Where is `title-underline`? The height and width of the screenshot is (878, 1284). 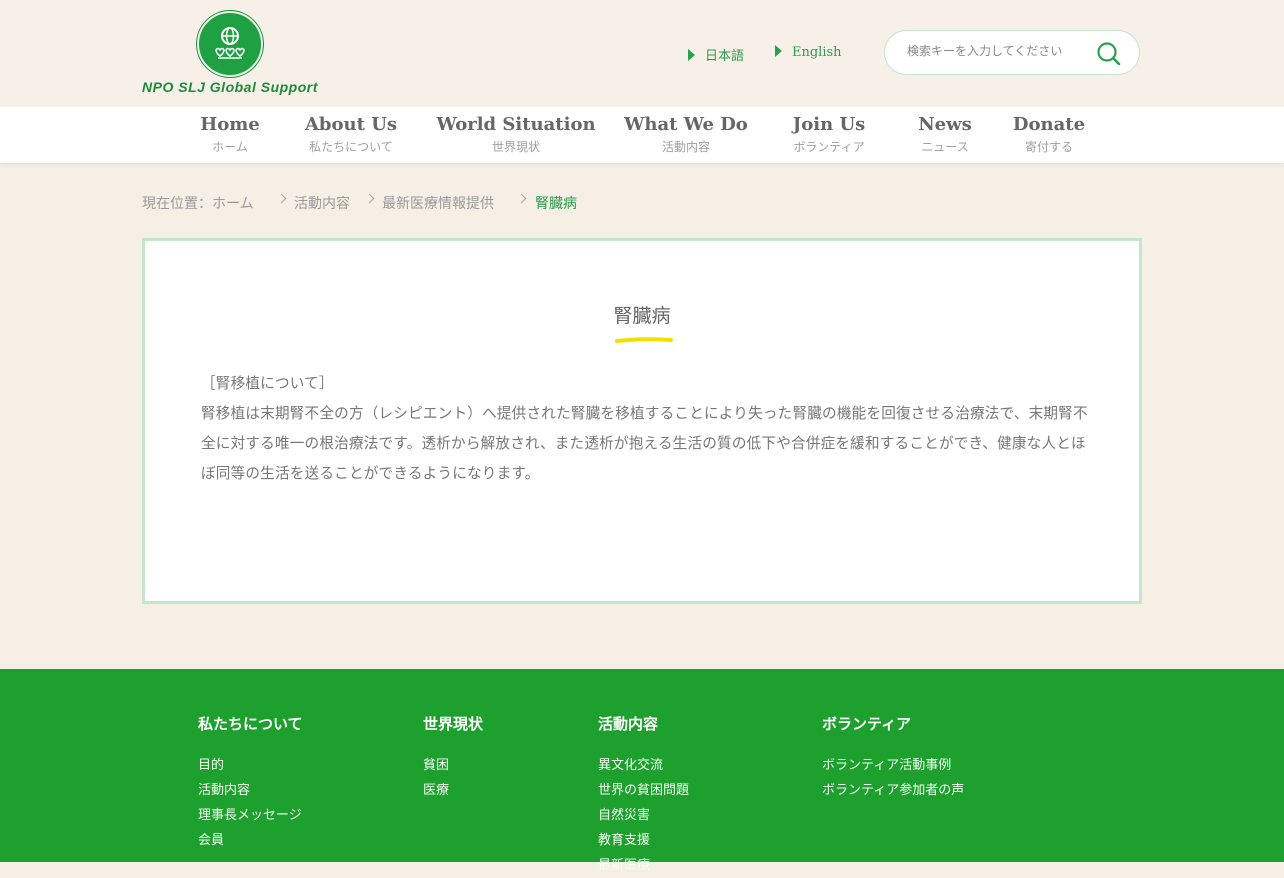
title-underline is located at coordinates (644, 340).